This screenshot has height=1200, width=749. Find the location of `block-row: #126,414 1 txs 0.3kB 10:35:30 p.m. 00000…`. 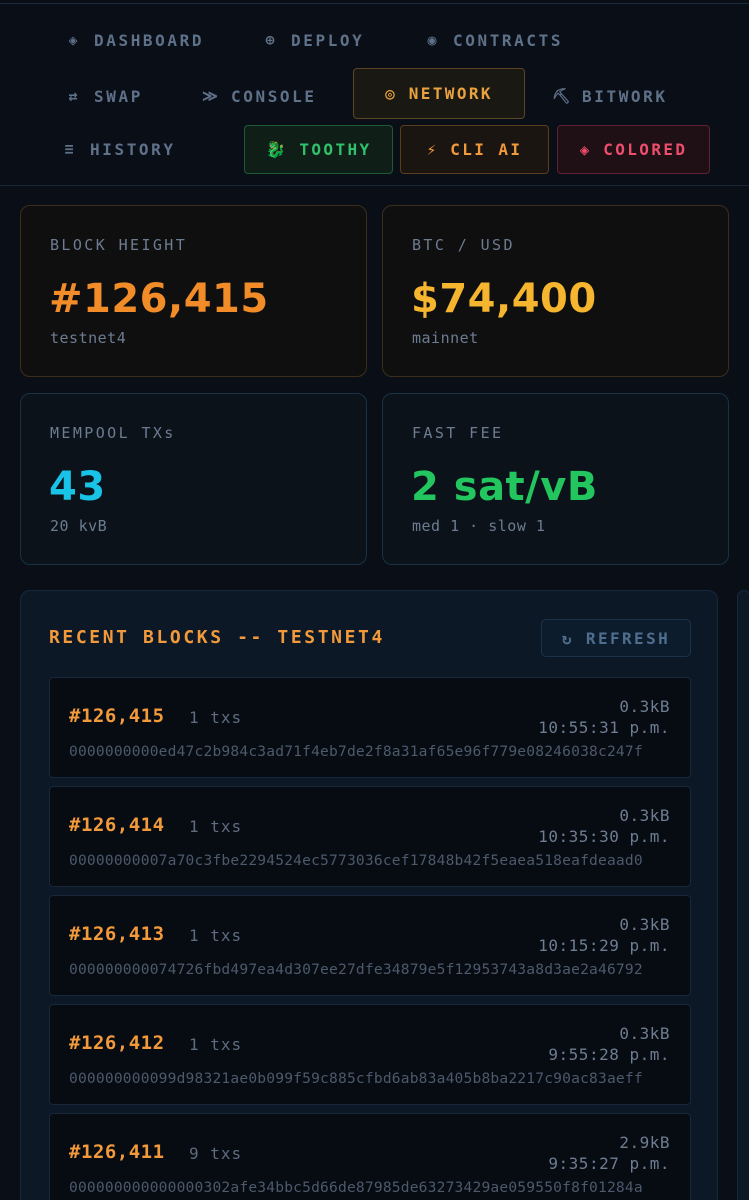

block-row: #126,414 1 txs 0.3kB 10:35:30 p.m. 00000… is located at coordinates (370, 836).